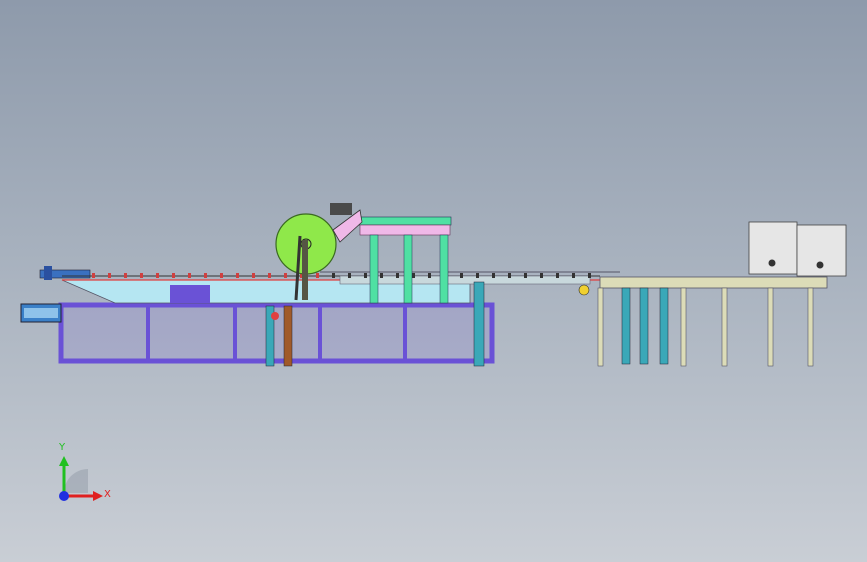  What do you see at coordinates (62, 447) in the screenshot?
I see `axis-y-label: Y` at bounding box center [62, 447].